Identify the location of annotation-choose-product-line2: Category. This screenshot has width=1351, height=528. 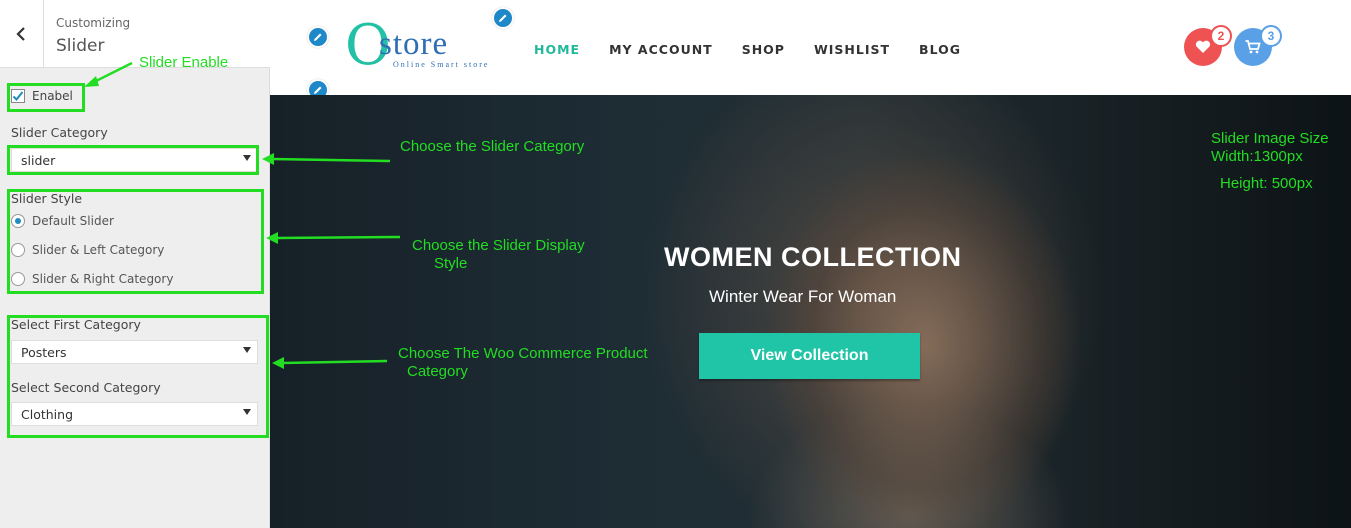
(437, 371).